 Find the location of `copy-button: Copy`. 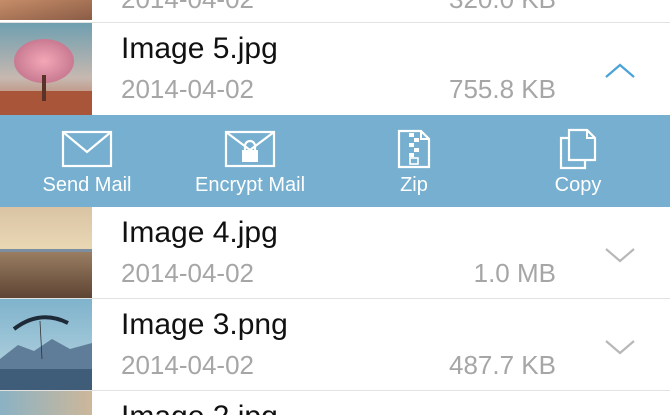

copy-button: Copy is located at coordinates (578, 161).